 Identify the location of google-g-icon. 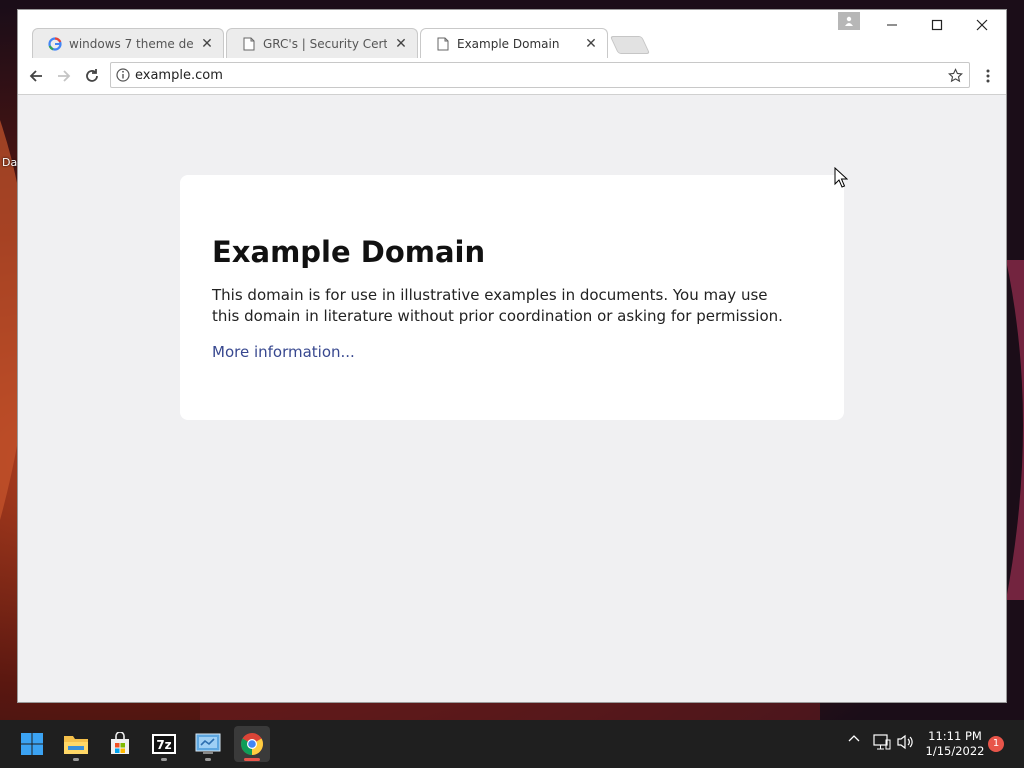
(55, 44).